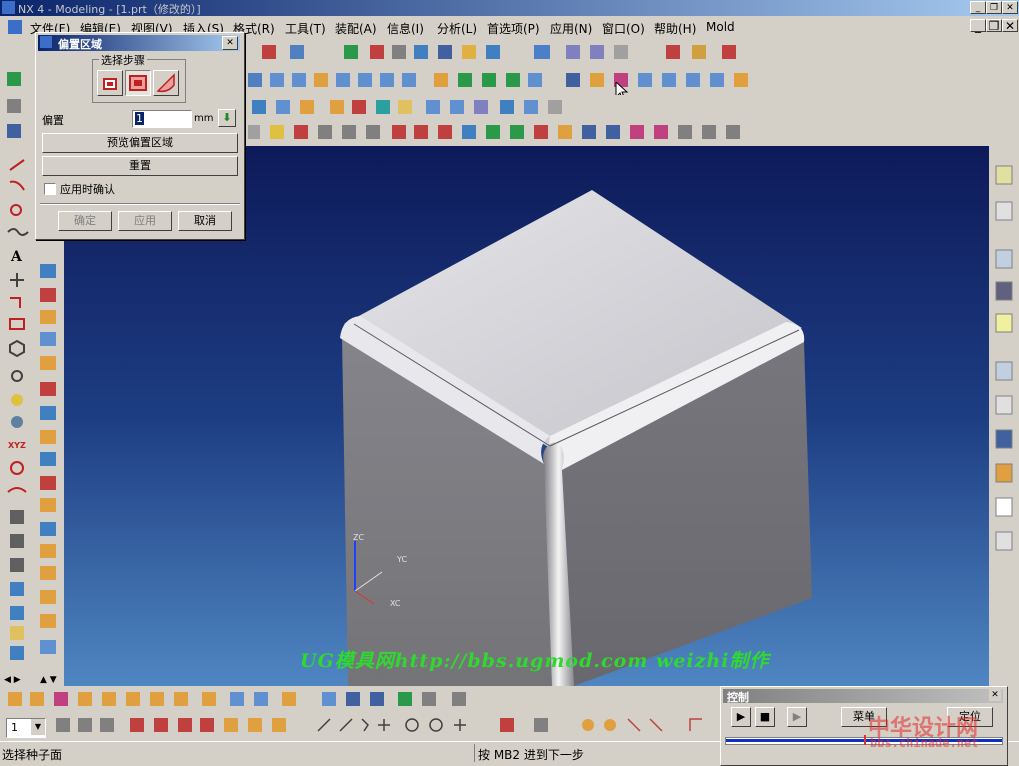  Describe the element at coordinates (8, 7) in the screenshot. I see `app-icon` at that location.